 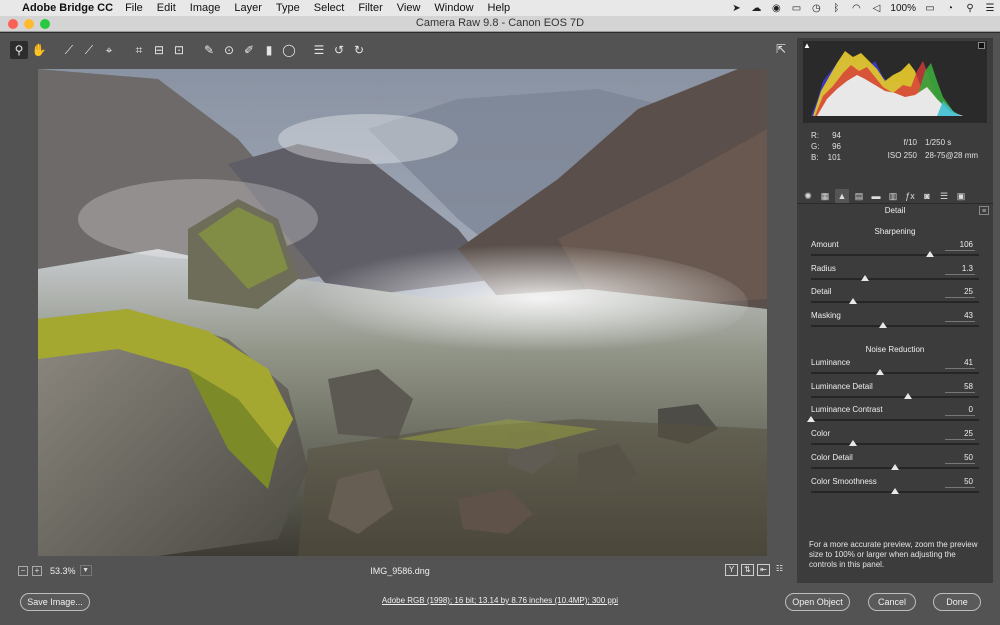 What do you see at coordinates (796, 8) in the screenshot?
I see `display-icon: ▭` at bounding box center [796, 8].